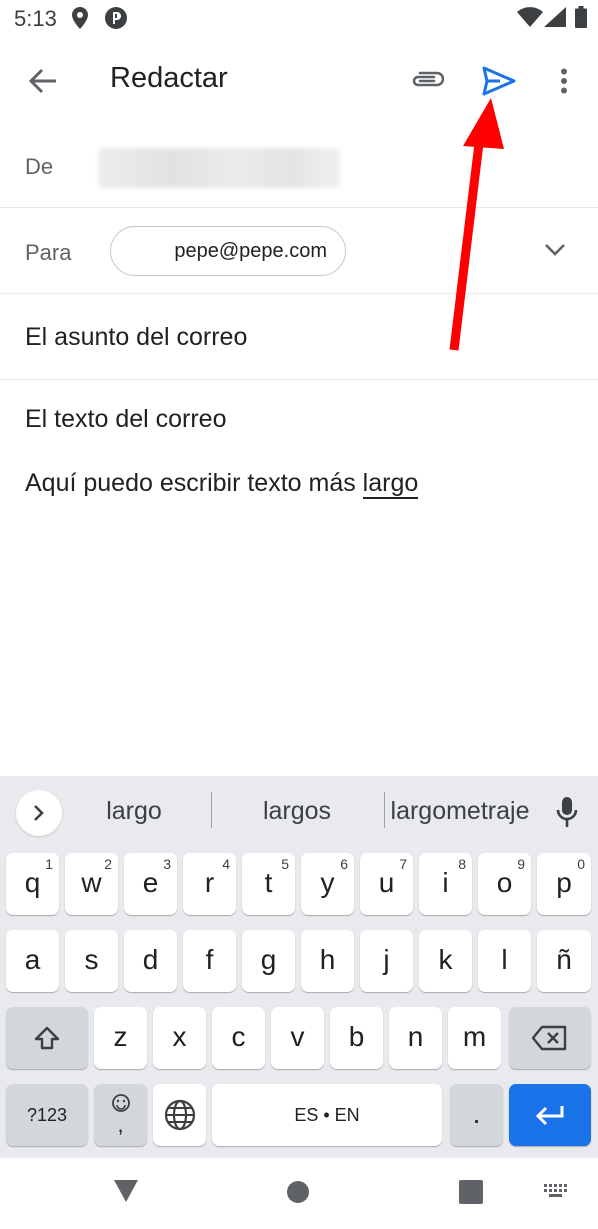 This screenshot has width=598, height=1229. I want to click on expand-recipients-button, so click(555, 250).